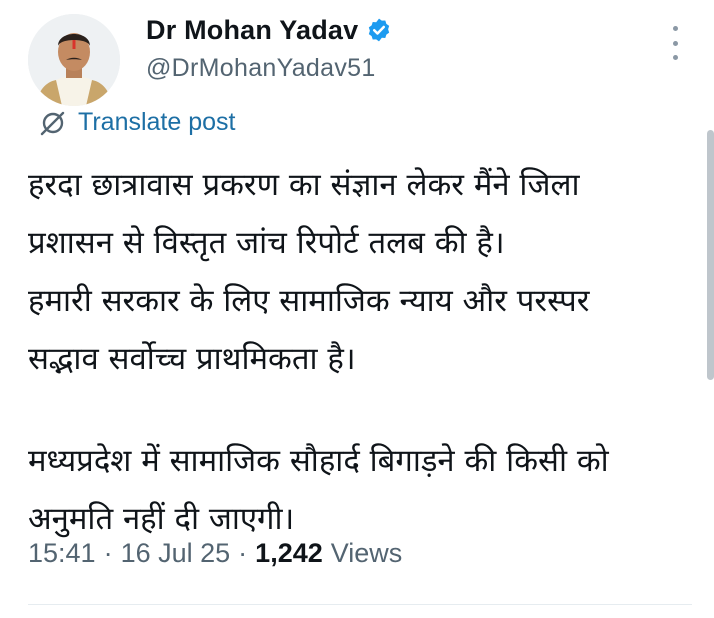 This screenshot has height=618, width=714. I want to click on post-meta: 15:41 · 16 Jul 25 · 1,242 Views, so click(215, 553).